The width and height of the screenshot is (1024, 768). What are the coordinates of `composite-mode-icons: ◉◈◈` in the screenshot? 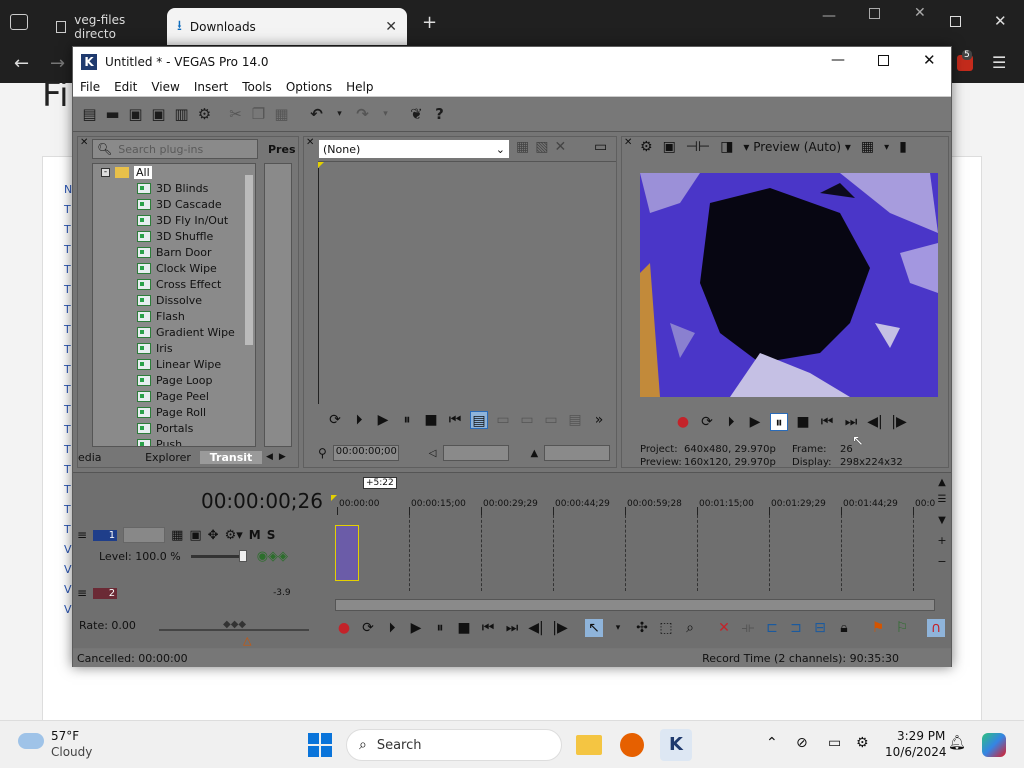 It's located at (272, 556).